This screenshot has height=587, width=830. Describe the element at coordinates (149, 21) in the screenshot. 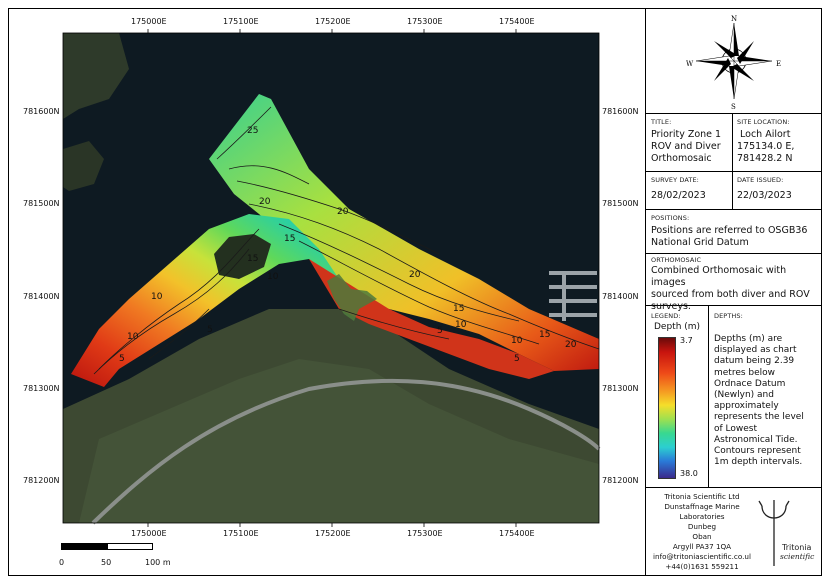

I see `coord-top: 175000E` at that location.